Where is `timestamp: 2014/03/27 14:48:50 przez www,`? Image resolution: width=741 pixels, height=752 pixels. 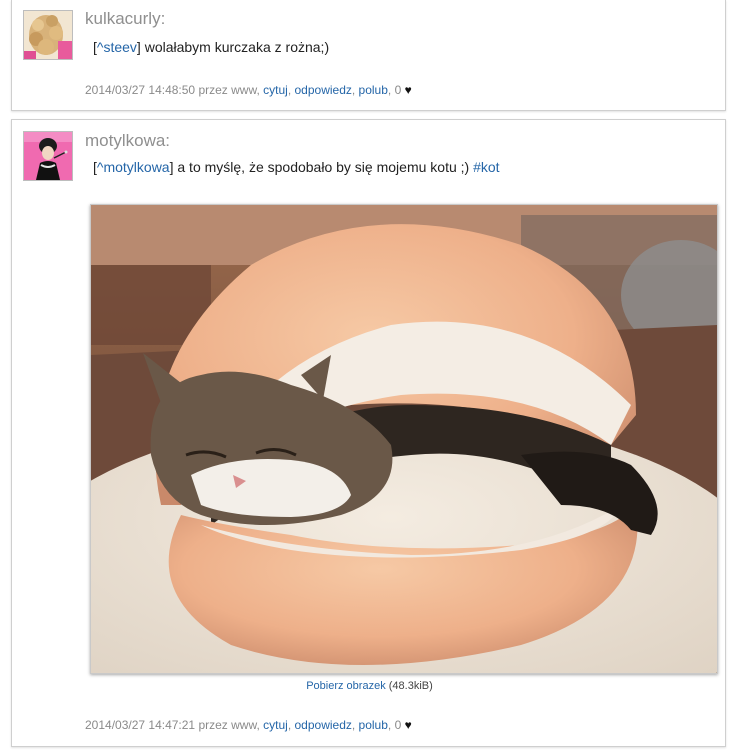
timestamp: 2014/03/27 14:48:50 przez www, is located at coordinates (172, 90).